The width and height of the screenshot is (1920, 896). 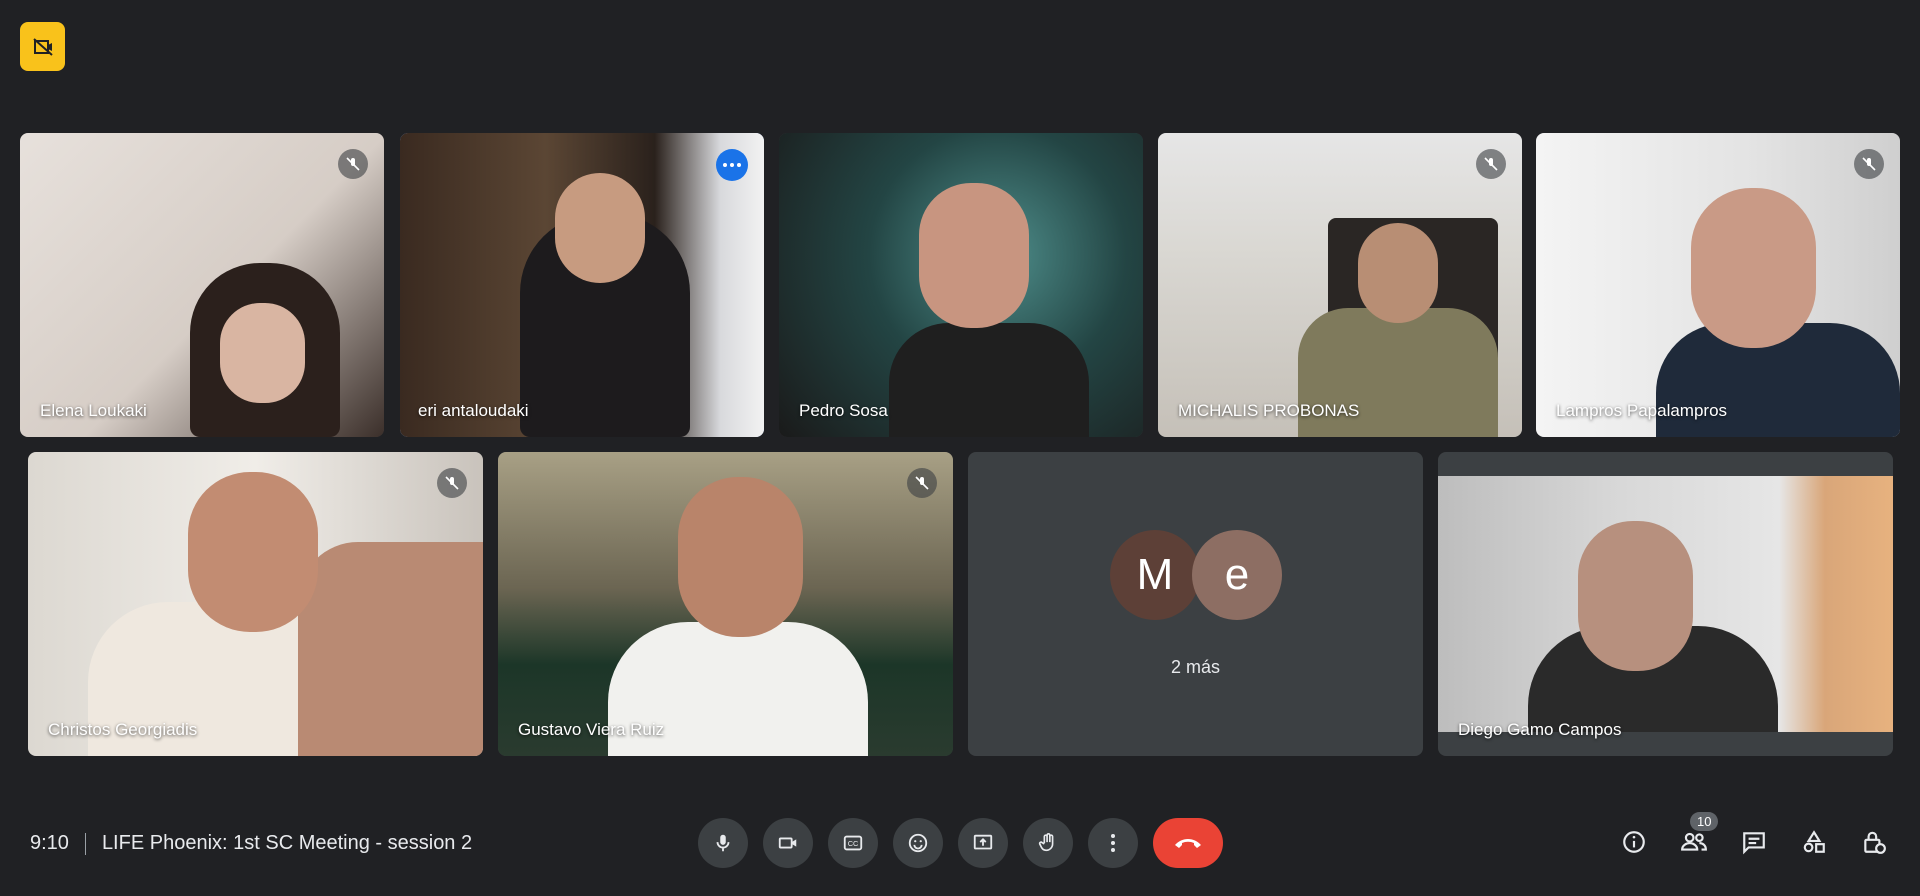 I want to click on participant-name: Lampros Papalampros, so click(x=1642, y=410).